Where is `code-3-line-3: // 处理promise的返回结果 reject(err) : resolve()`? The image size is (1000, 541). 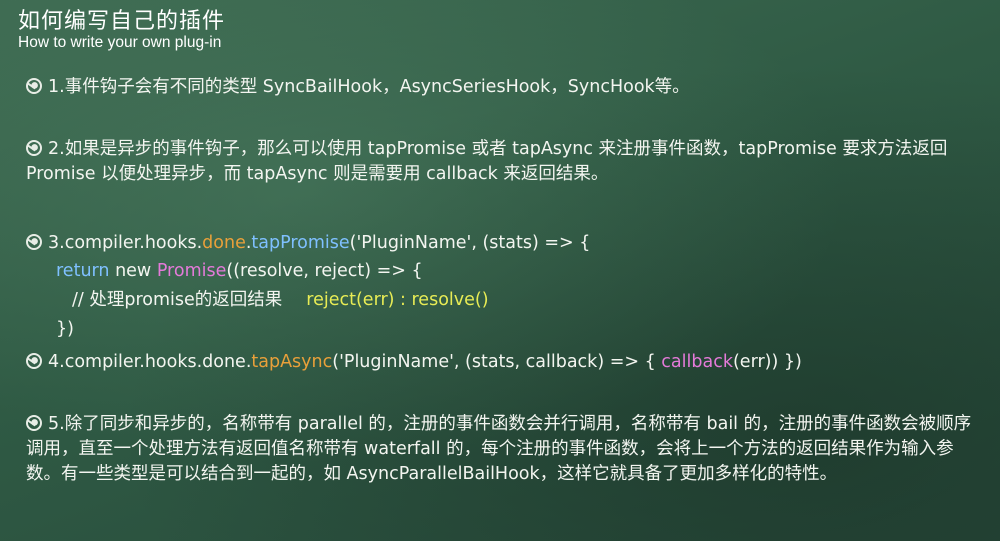 code-3-line-3: // 处理promise的返回结果 reject(err) : resolve() is located at coordinates (280, 300).